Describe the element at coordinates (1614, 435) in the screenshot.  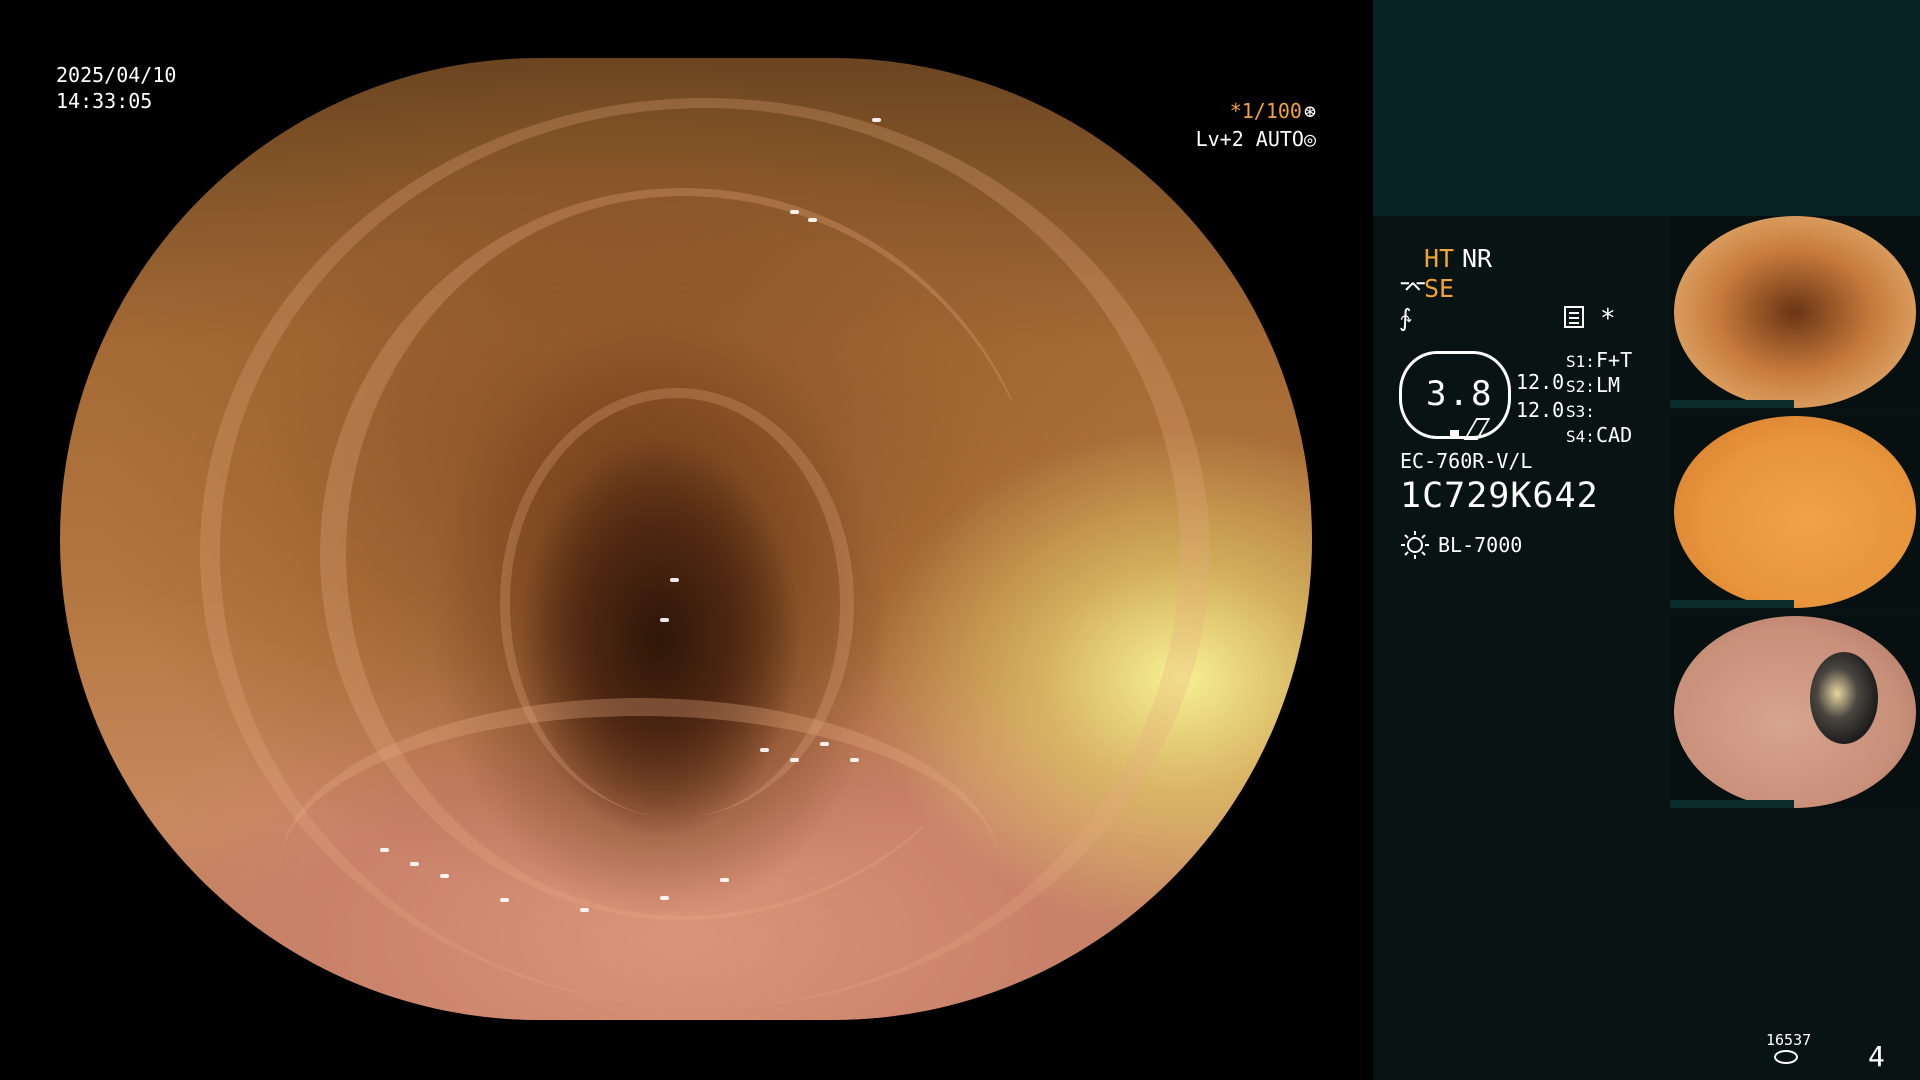
I see `switch-4-value: CAD` at that location.